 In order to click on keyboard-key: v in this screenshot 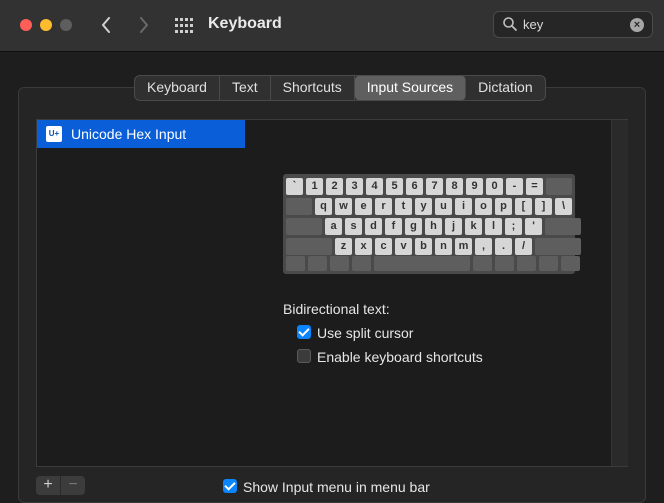, I will do `click(403, 246)`.